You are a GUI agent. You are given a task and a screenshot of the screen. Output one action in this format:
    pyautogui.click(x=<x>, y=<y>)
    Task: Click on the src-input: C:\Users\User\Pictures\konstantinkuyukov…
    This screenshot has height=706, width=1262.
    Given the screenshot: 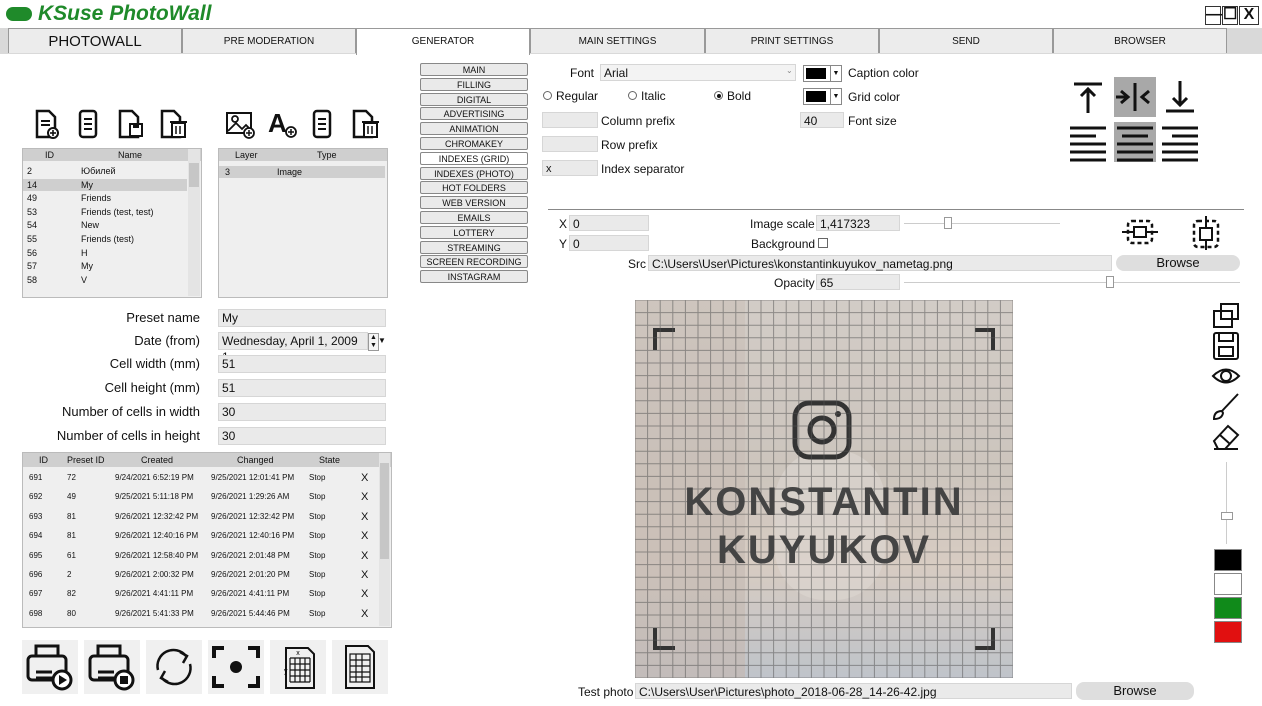 What is the action you would take?
    pyautogui.click(x=880, y=263)
    